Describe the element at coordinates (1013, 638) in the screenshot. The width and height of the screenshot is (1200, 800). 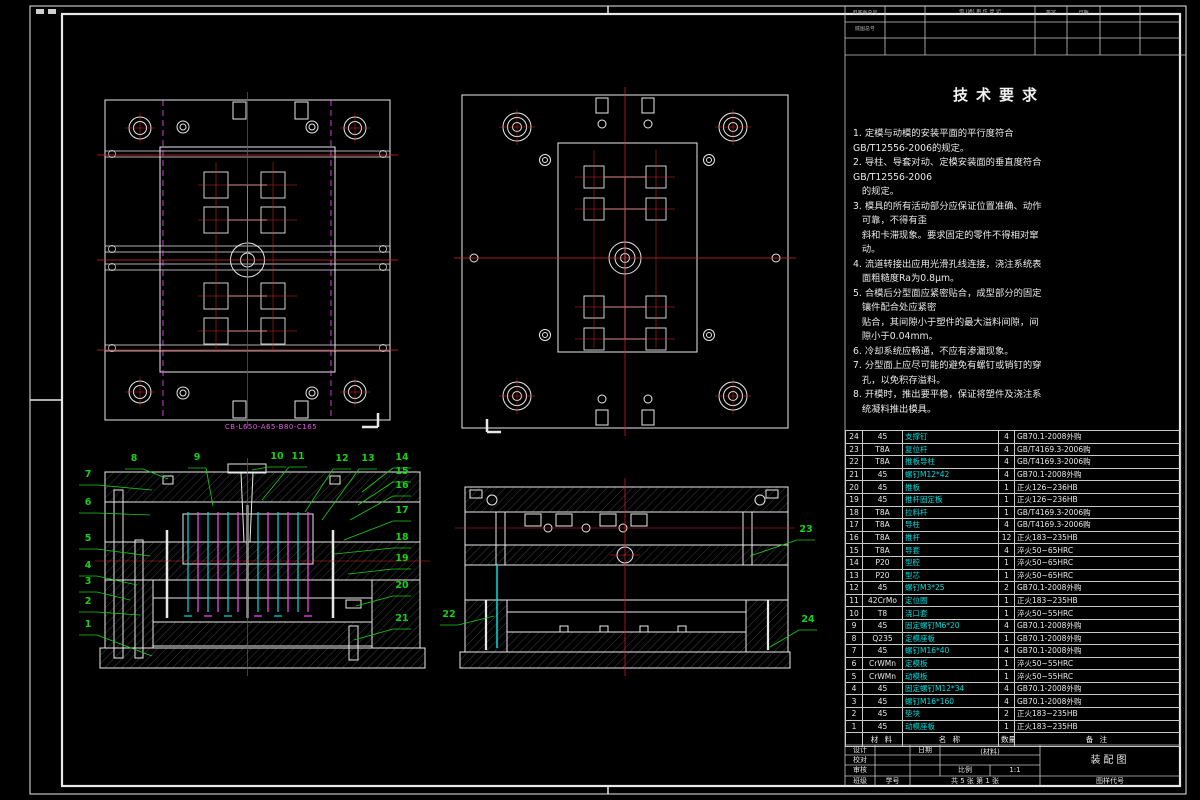
I see `bom-row: 8 Q235 定模座板 1 GB70.1-2008外购` at that location.